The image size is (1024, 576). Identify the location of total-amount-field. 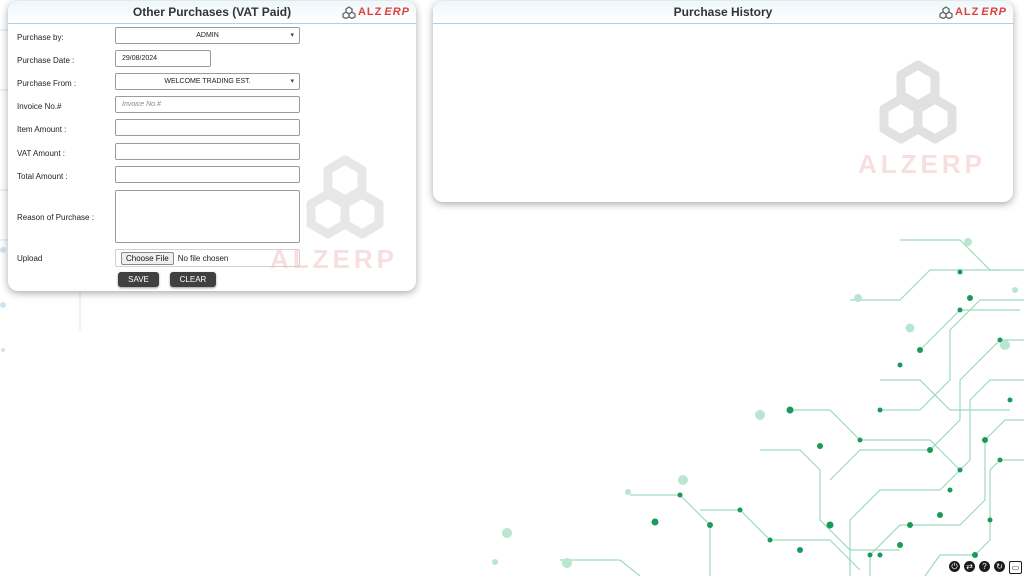
(207, 174).